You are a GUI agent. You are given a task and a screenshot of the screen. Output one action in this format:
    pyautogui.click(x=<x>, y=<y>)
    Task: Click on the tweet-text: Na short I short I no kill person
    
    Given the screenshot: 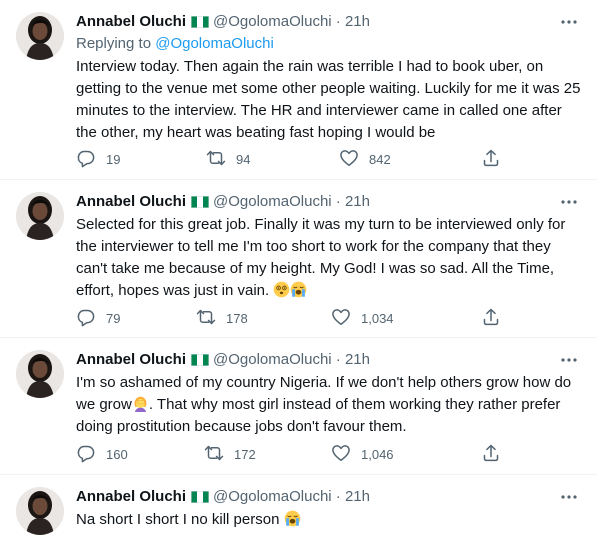 What is the action you would take?
    pyautogui.click(x=178, y=519)
    